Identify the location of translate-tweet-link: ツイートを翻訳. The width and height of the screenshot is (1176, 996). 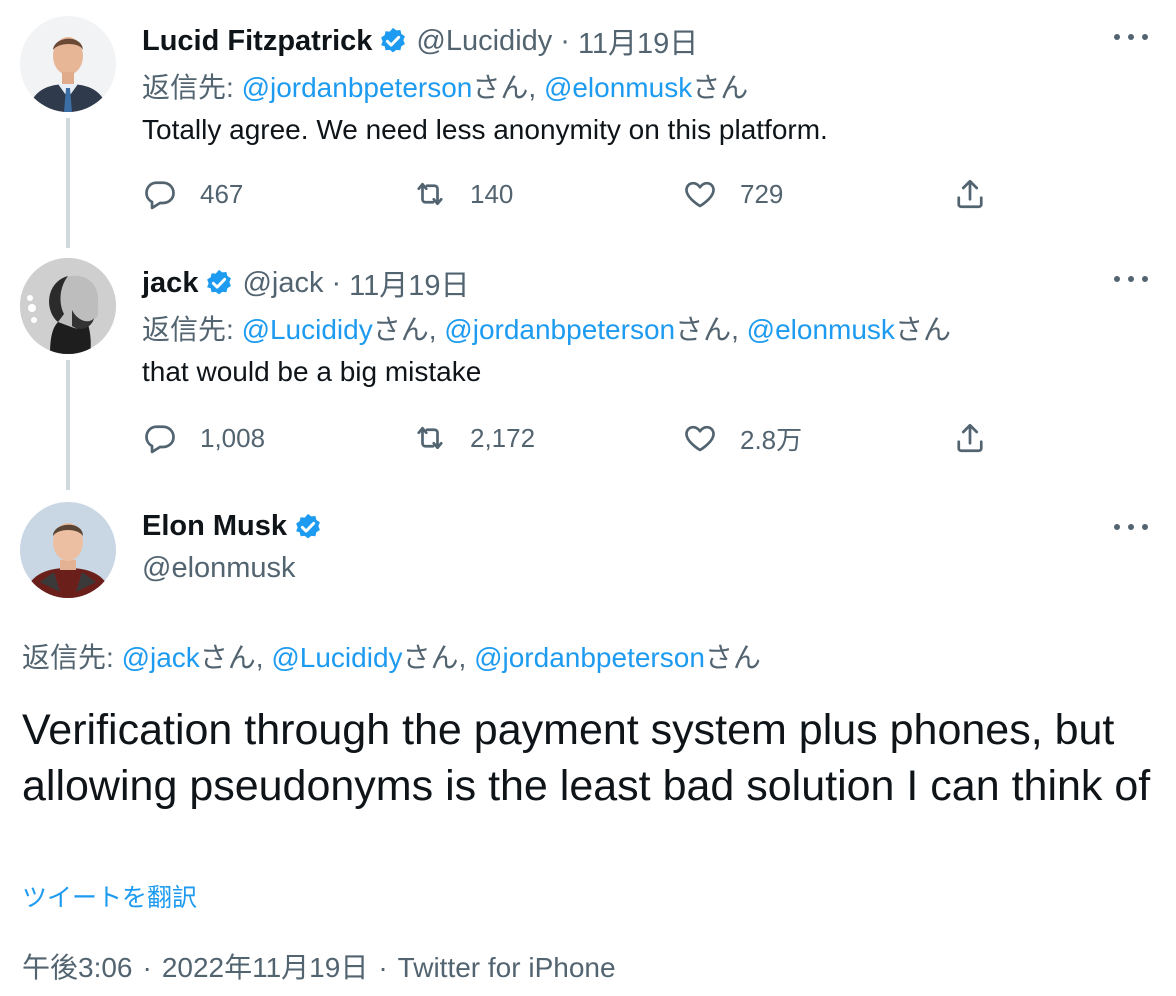
(109, 896).